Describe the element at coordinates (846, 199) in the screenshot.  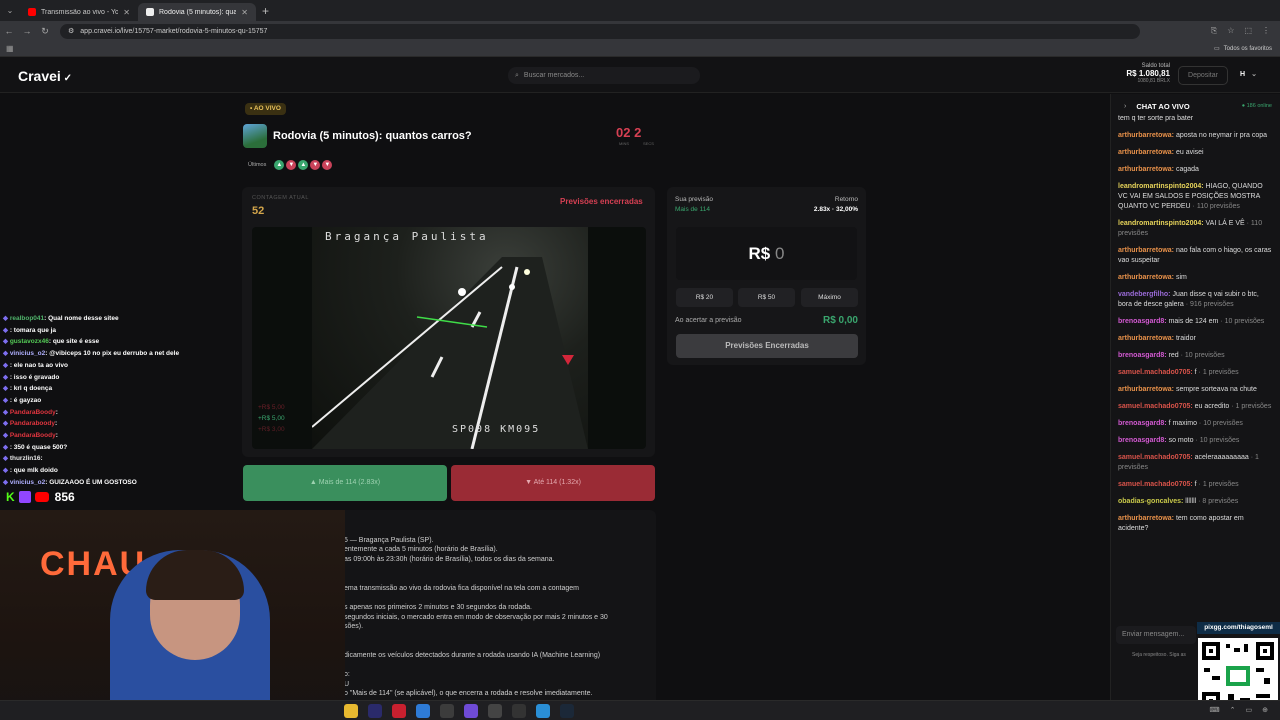
I see `return-label: Retorno` at that location.